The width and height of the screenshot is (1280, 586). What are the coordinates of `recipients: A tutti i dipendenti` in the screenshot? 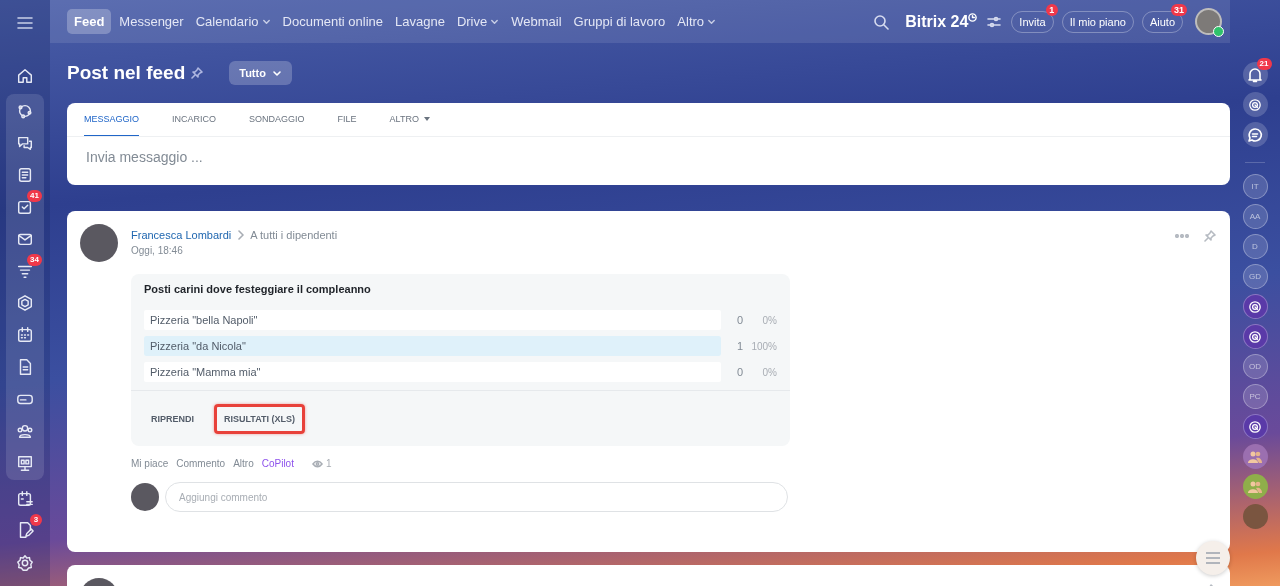 It's located at (294, 235).